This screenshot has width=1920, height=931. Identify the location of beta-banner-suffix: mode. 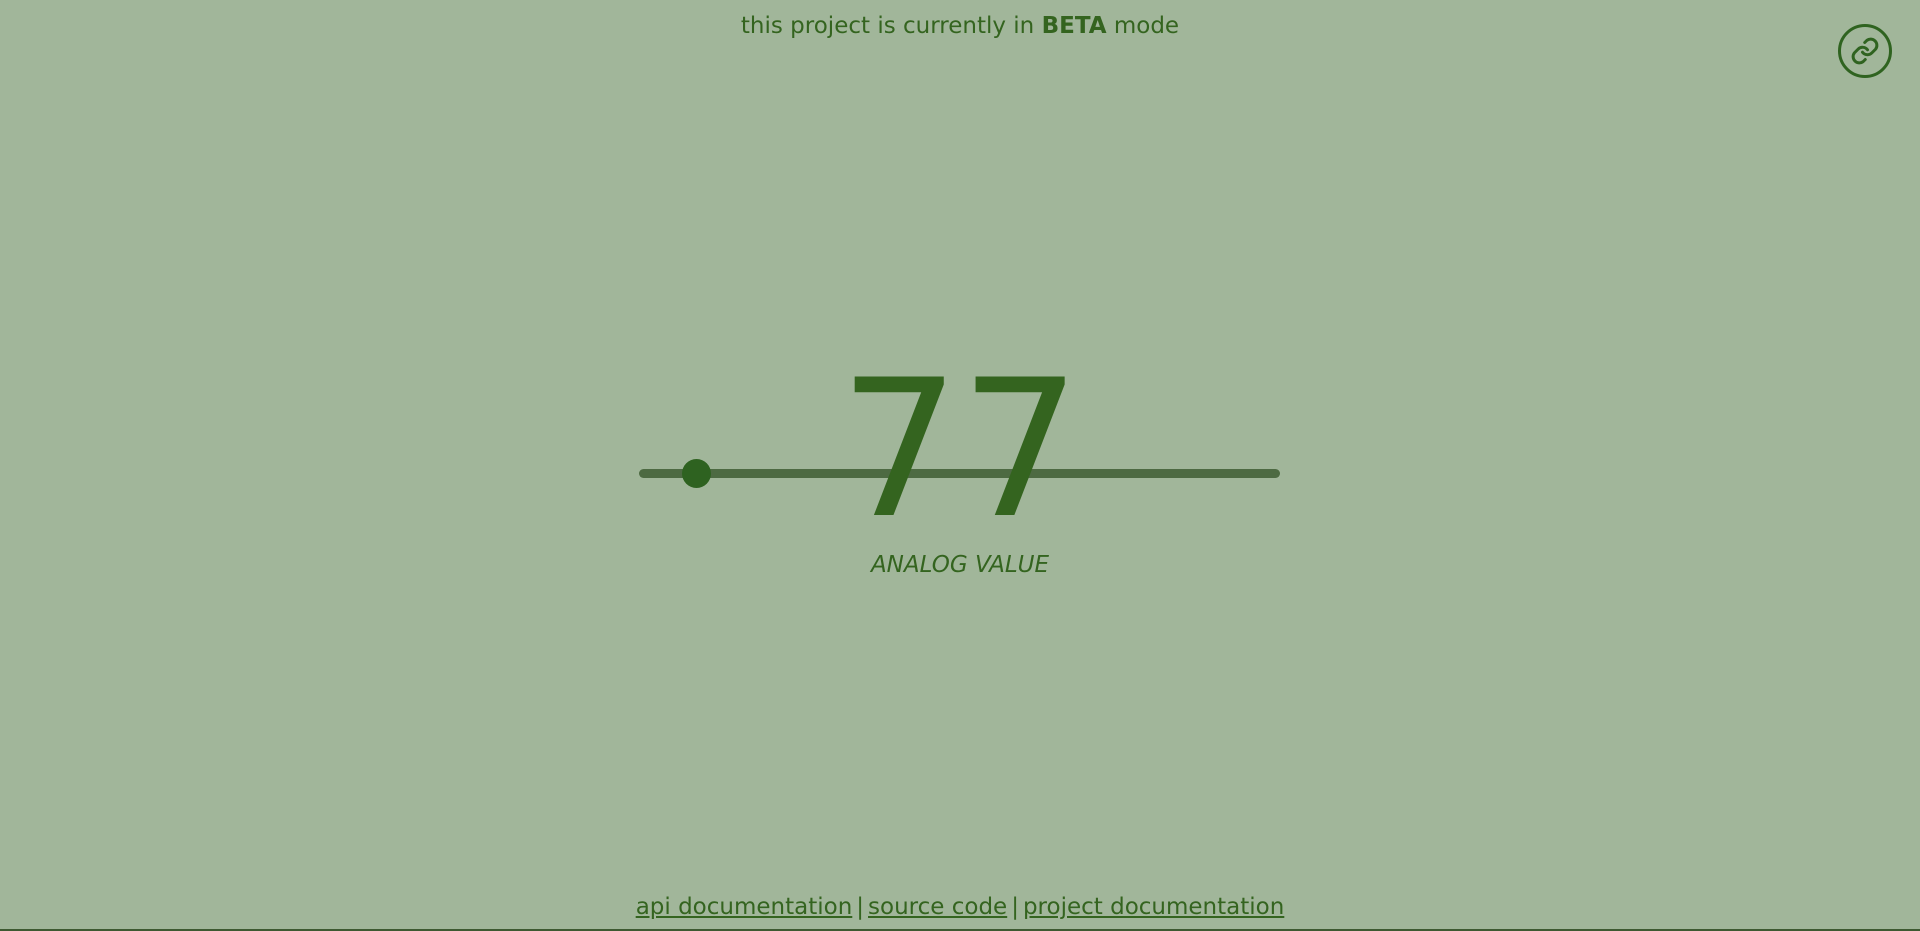
(1143, 26).